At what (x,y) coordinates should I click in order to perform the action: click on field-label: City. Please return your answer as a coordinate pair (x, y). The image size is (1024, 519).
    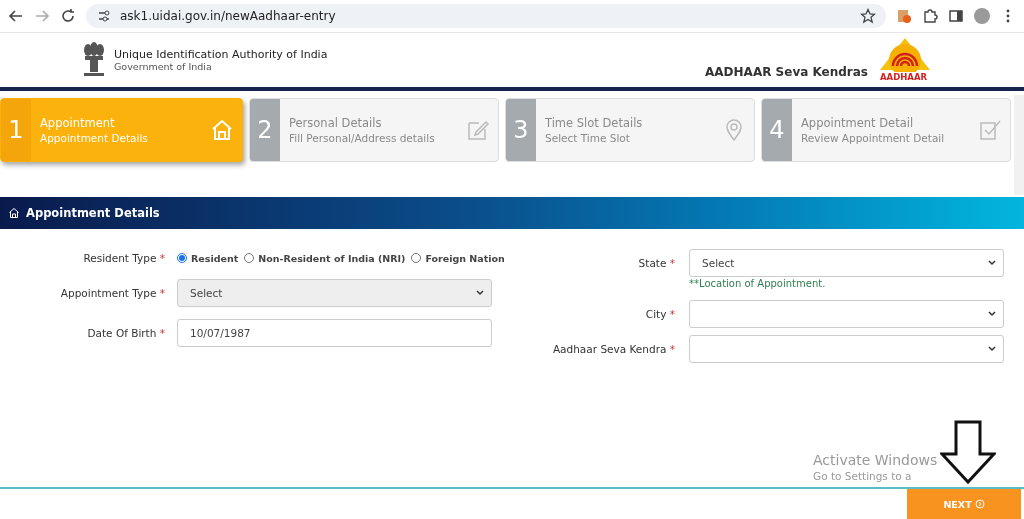
    Looking at the image, I should click on (656, 314).